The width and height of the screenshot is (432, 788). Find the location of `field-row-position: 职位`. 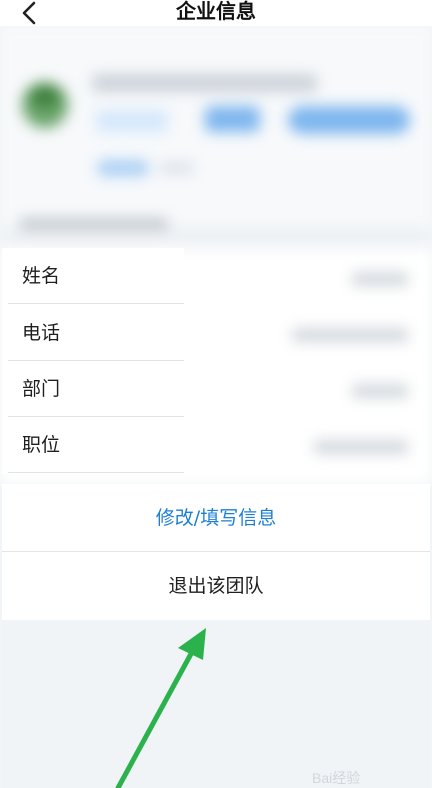

field-row-position: 职位 is located at coordinates (96, 445).